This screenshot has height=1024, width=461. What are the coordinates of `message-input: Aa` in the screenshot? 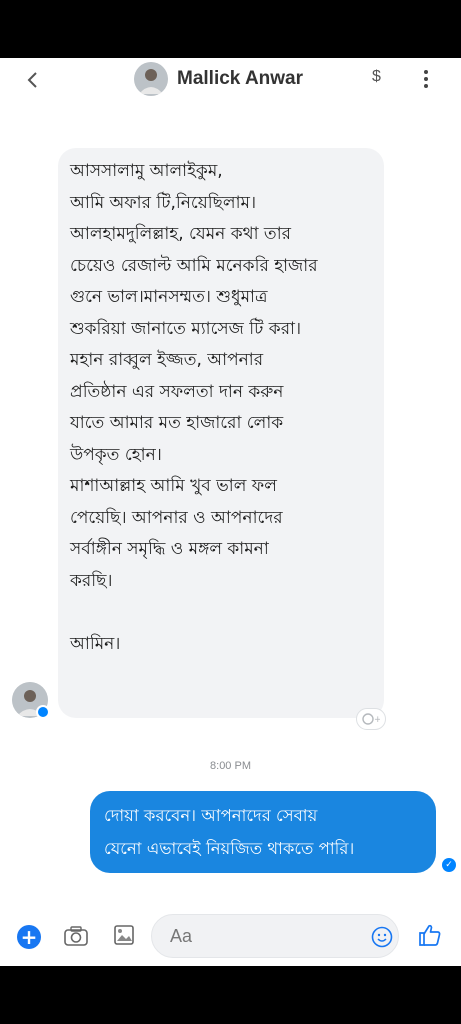 It's located at (275, 936).